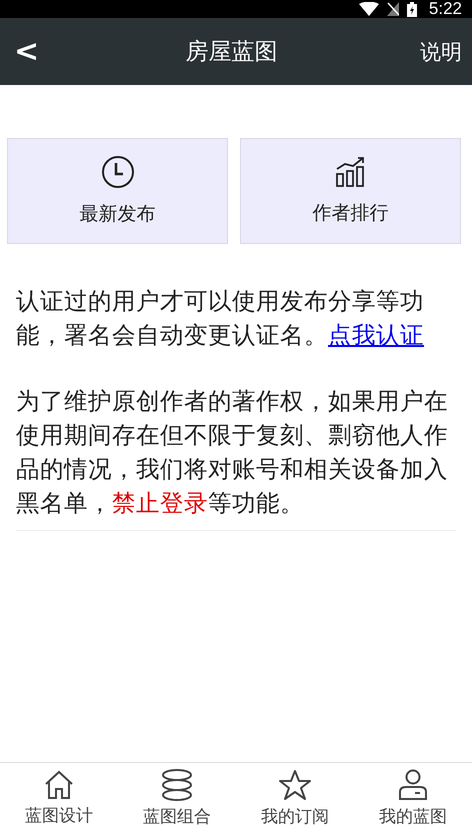 Image resolution: width=472 pixels, height=834 pixels. Describe the element at coordinates (232, 52) in the screenshot. I see `page-title: 房屋蓝图` at that location.